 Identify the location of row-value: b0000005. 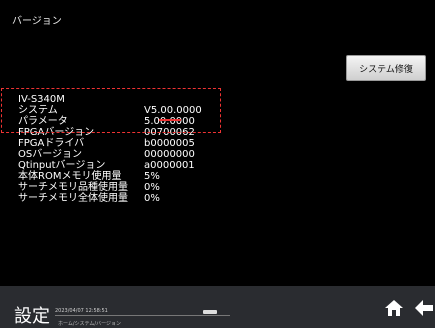
(169, 143).